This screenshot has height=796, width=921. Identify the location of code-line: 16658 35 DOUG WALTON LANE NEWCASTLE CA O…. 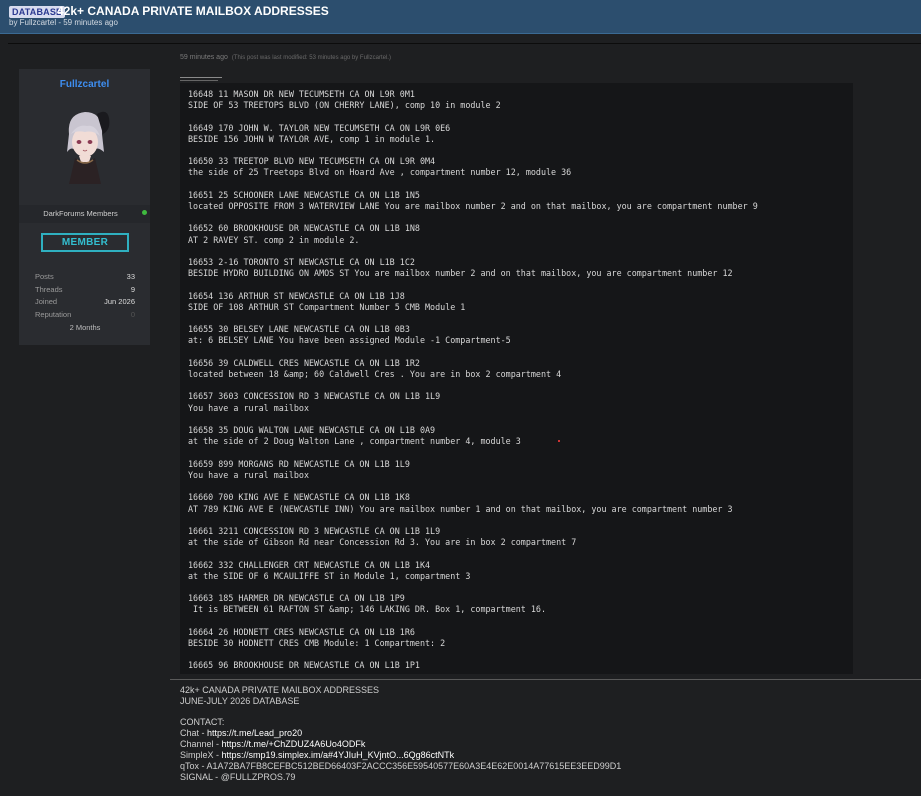
(312, 430).